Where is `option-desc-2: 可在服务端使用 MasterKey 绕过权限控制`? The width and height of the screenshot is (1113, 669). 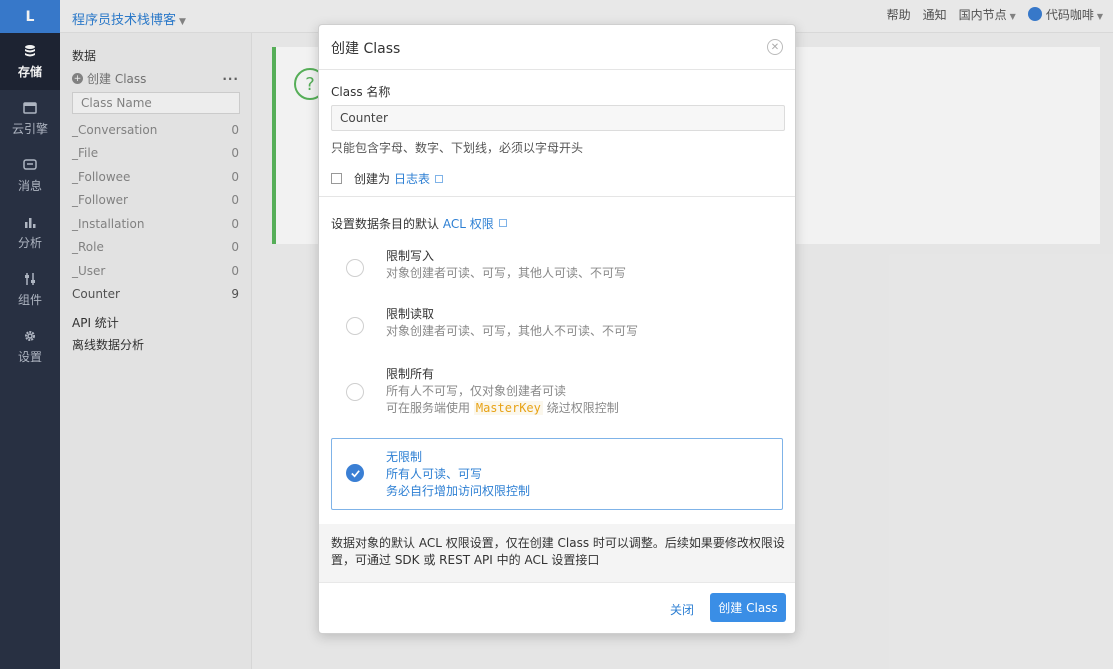 option-desc-2: 可在服务端使用 MasterKey 绕过权限控制 is located at coordinates (584, 408).